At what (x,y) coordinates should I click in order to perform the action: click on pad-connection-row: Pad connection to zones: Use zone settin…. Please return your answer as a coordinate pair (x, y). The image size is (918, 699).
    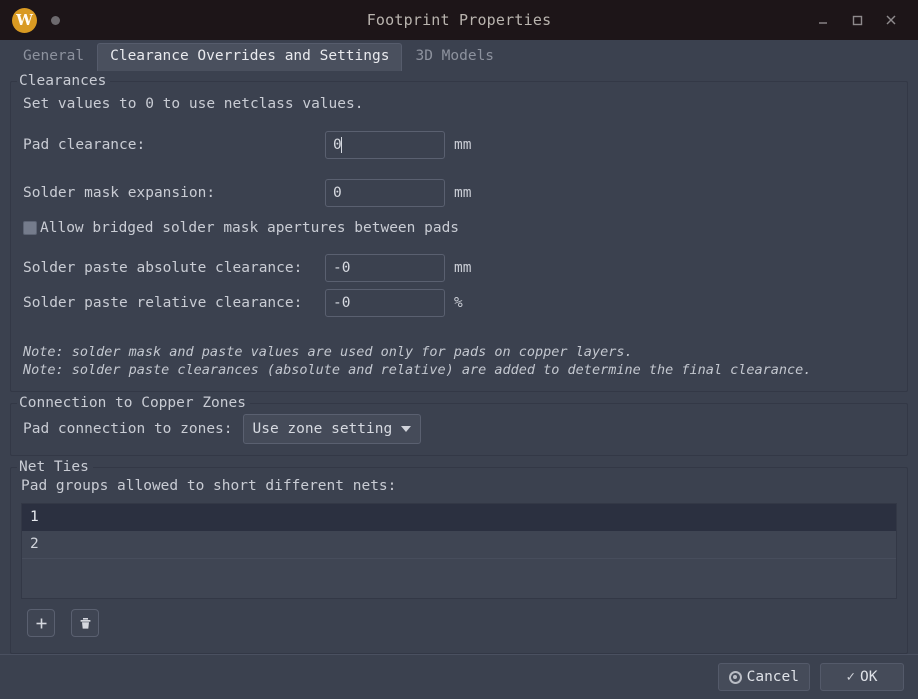
    Looking at the image, I should click on (459, 429).